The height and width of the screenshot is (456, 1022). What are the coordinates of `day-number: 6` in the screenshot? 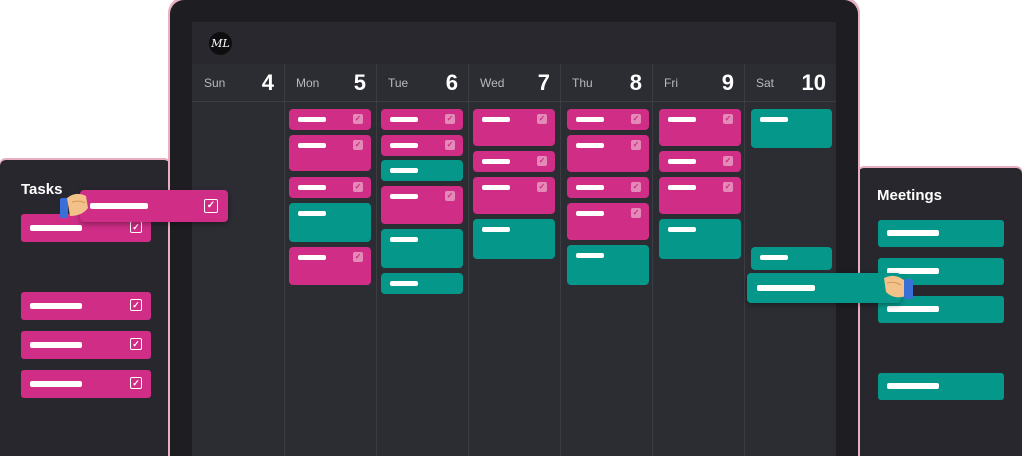 It's located at (451, 82).